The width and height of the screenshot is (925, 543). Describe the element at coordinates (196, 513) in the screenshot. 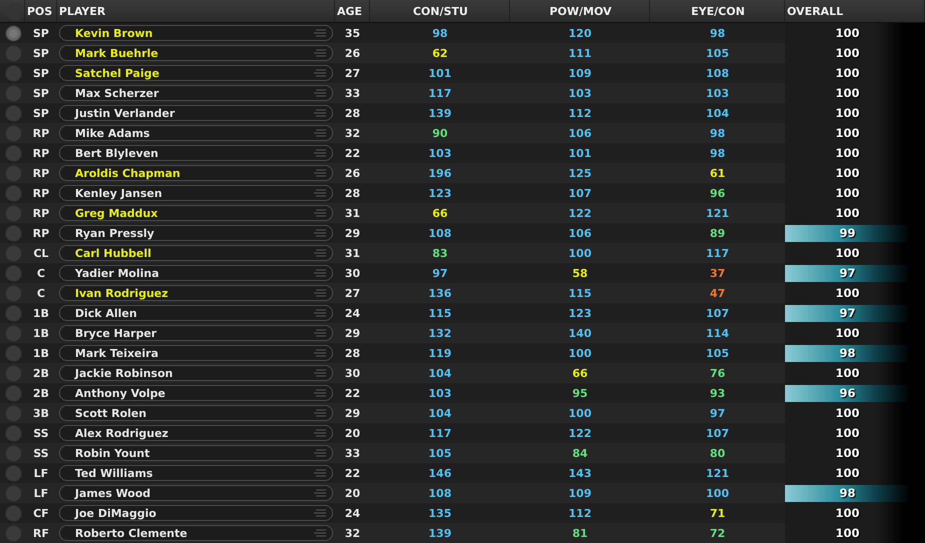

I see `player-name-button: Joe DiMaggio` at that location.